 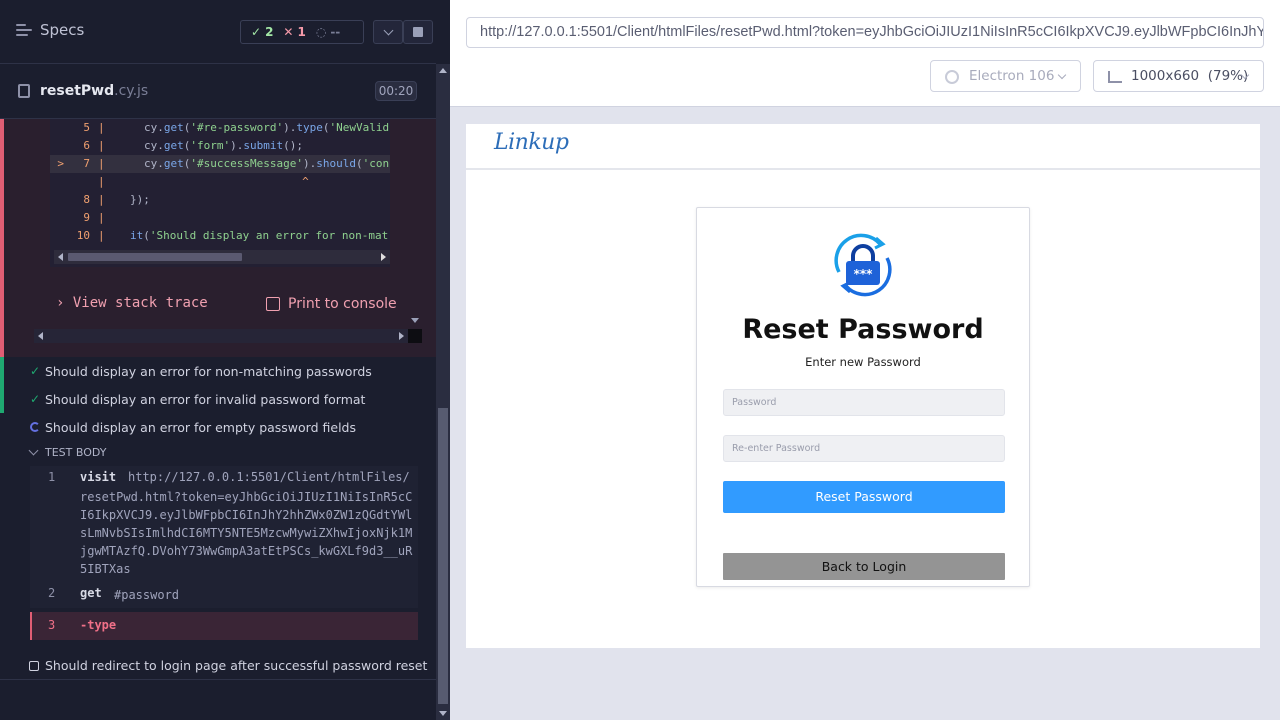 What do you see at coordinates (221, 336) in the screenshot?
I see `error-horizontal-scrollbar` at bounding box center [221, 336].